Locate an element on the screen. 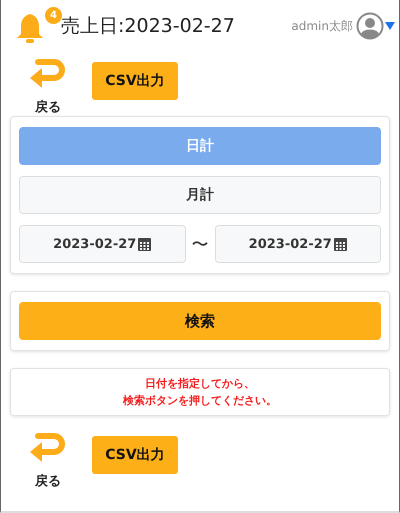  page-title: 売上日:2023-02-27 is located at coordinates (148, 26).